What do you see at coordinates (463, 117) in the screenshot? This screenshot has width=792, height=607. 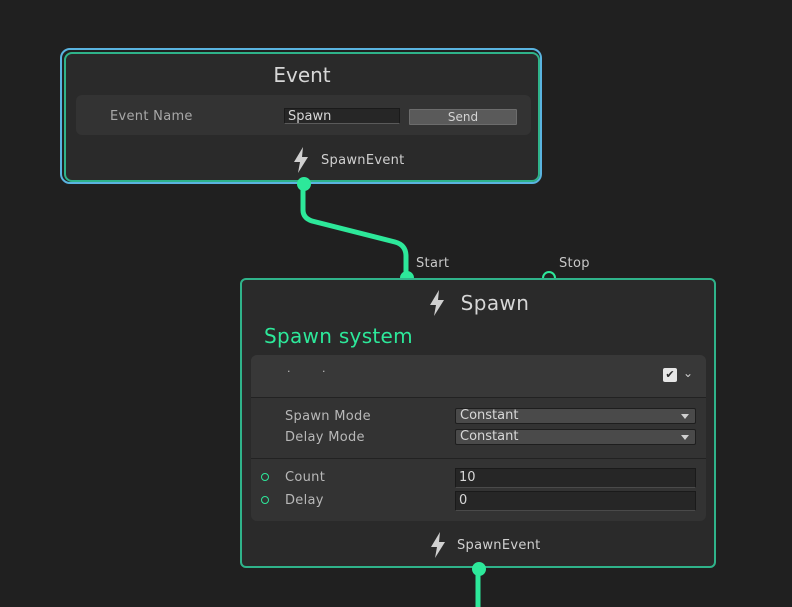 I see `send-button: Send` at bounding box center [463, 117].